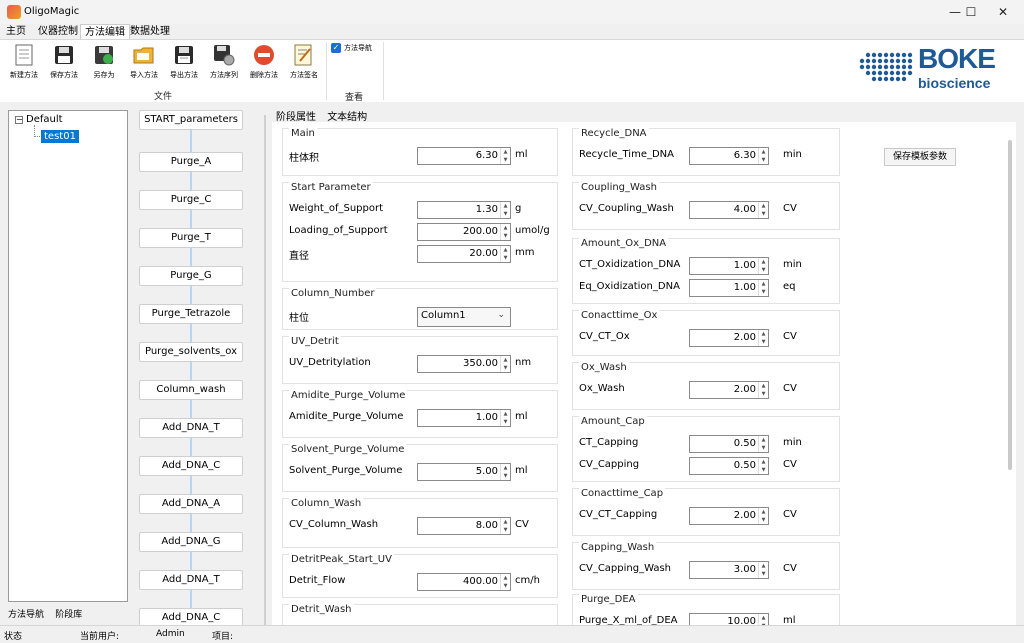 The image size is (1024, 643). I want to click on numeric-spinner: 20.00 ▲ ▼, so click(464, 254).